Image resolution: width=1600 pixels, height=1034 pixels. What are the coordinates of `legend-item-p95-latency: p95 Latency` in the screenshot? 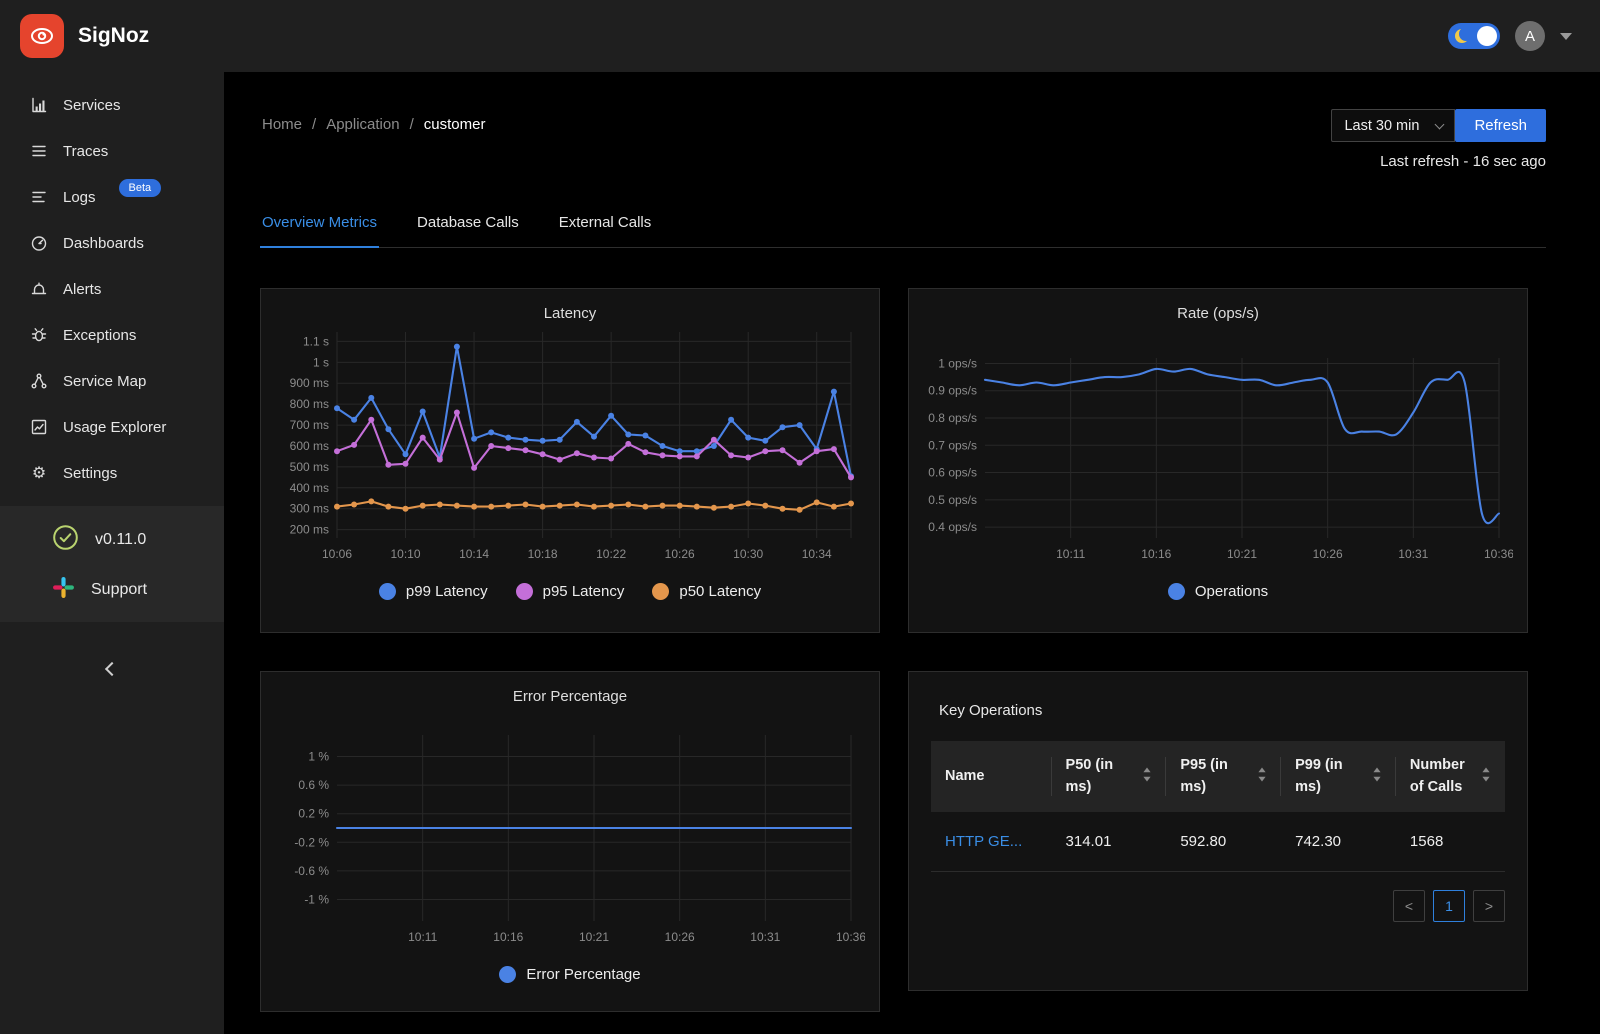 It's located at (570, 591).